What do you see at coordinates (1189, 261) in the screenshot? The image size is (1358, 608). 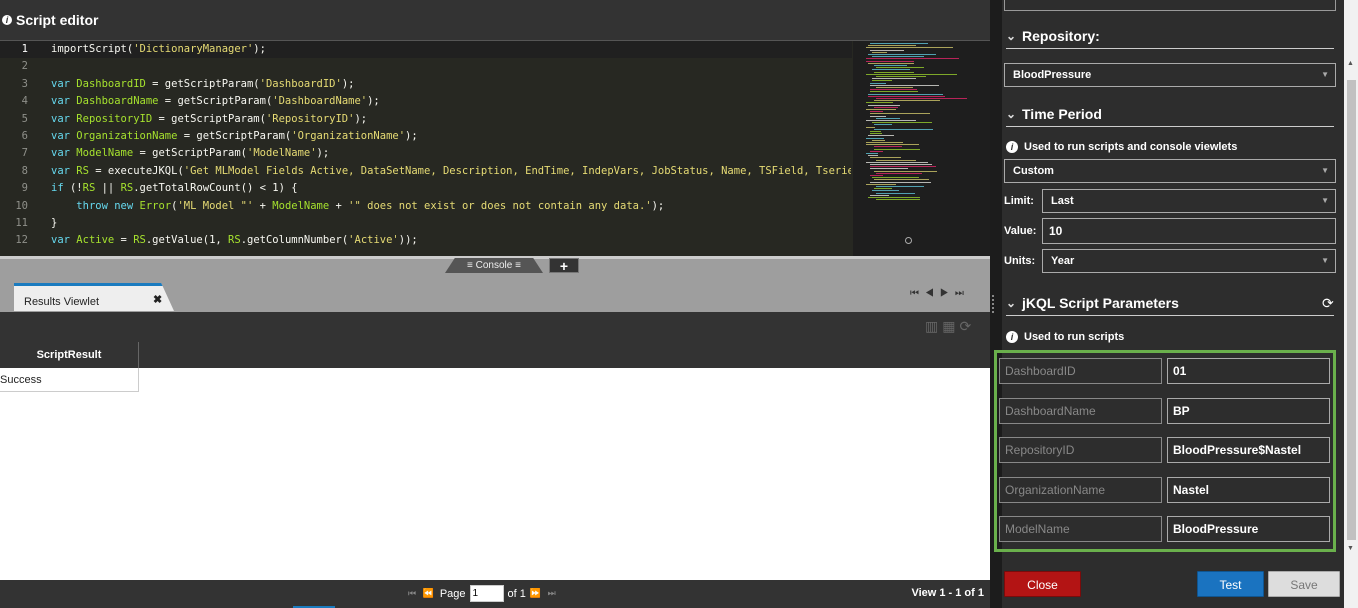 I see `units-select: Year ▼` at bounding box center [1189, 261].